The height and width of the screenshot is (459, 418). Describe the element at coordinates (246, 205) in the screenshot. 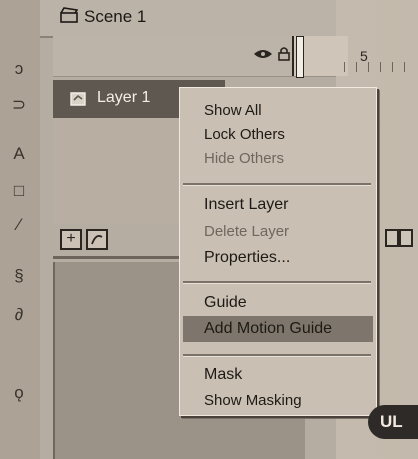

I see `menu-item-insert-layer: Insert Layer` at that location.